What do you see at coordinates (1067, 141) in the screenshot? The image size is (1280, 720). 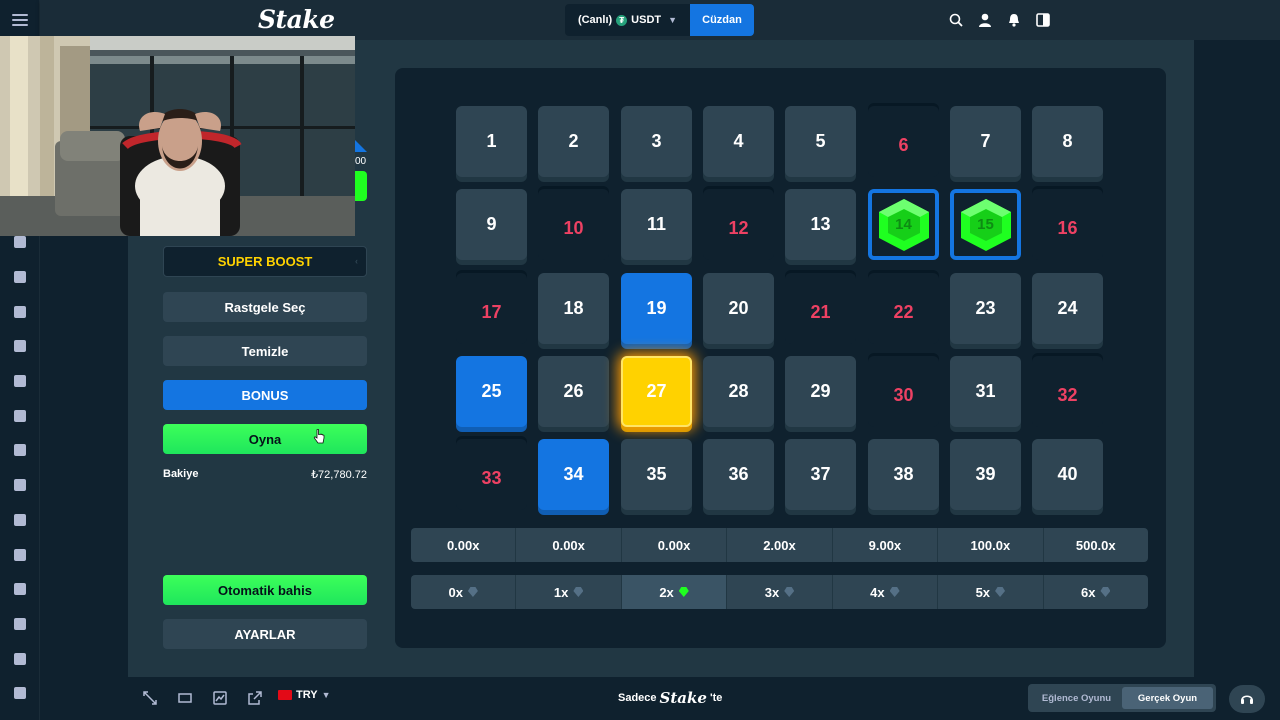 I see `tile-8: 8` at bounding box center [1067, 141].